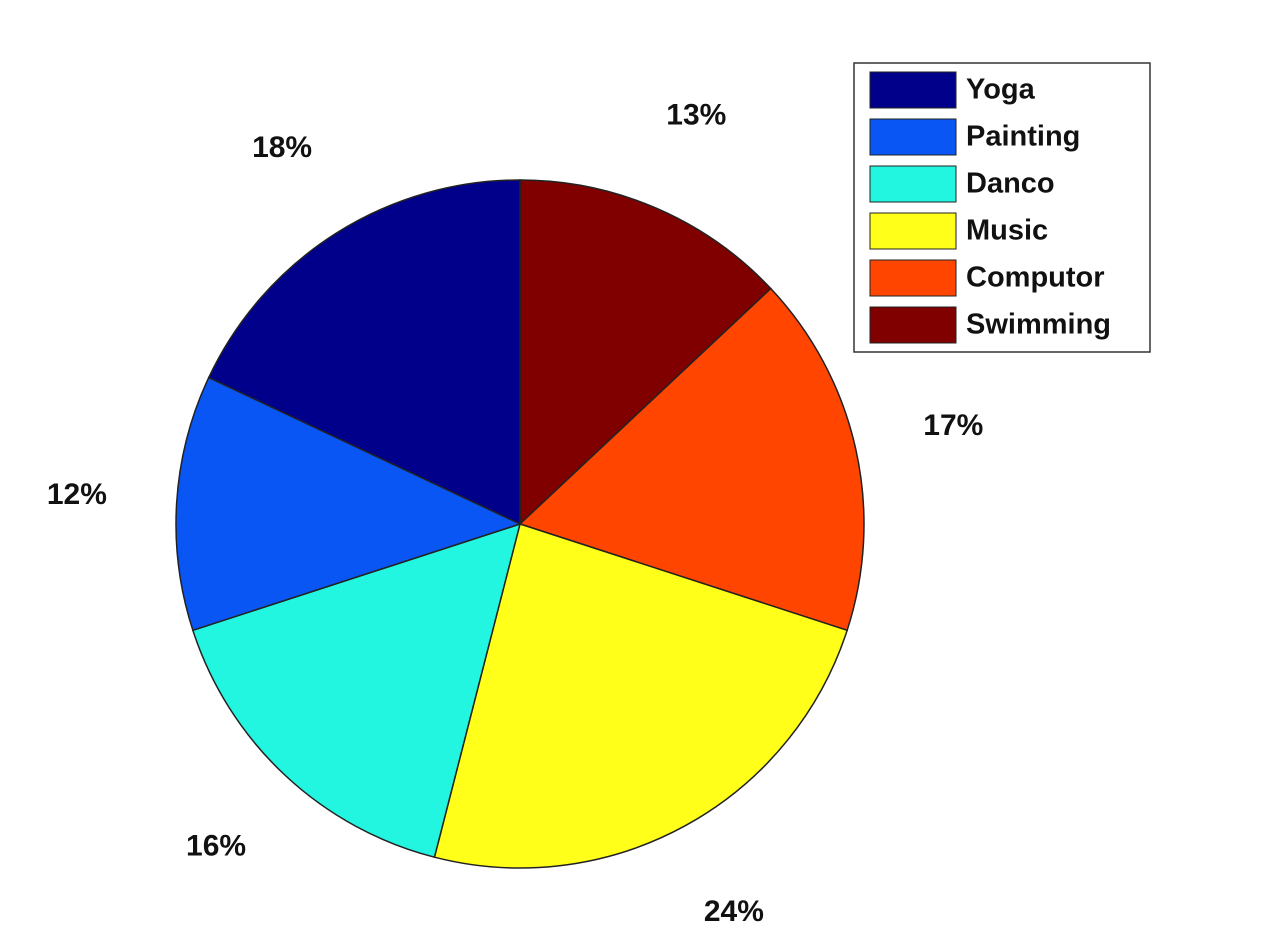 This screenshot has width=1268, height=932. I want to click on slice-label-swimming: 13%, so click(696, 114).